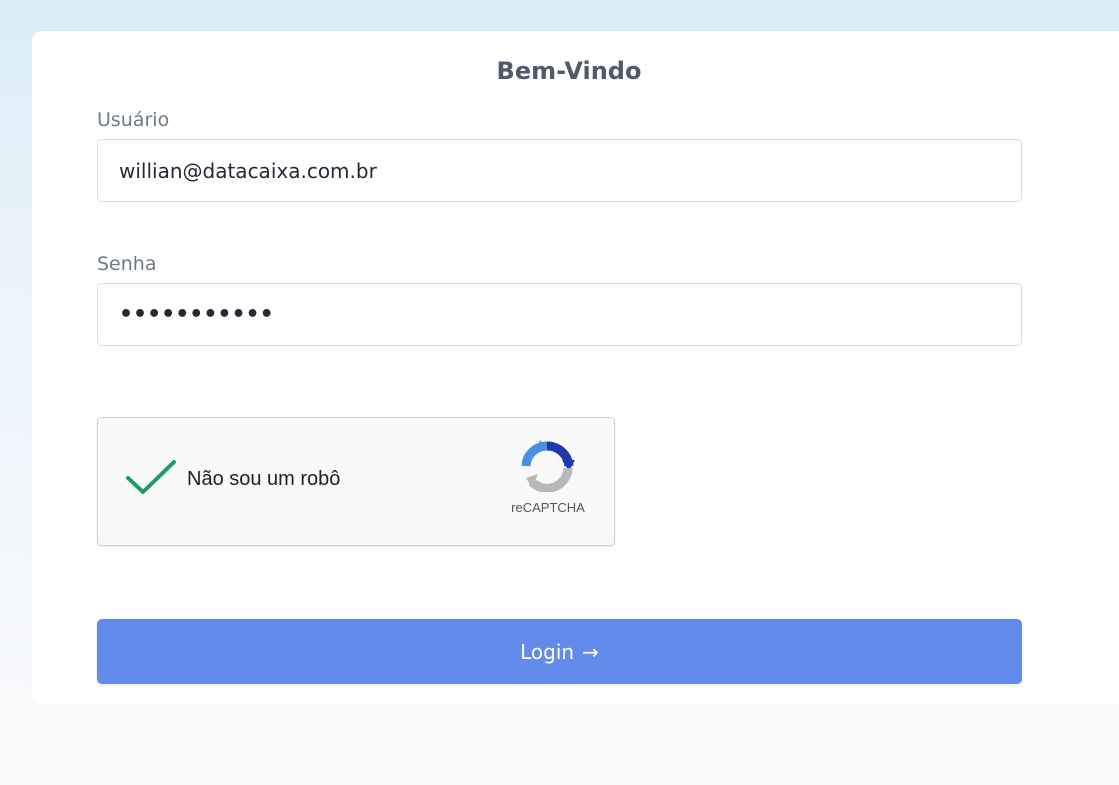 The height and width of the screenshot is (785, 1119). What do you see at coordinates (548, 466) in the screenshot?
I see `recaptcha-logo-icon` at bounding box center [548, 466].